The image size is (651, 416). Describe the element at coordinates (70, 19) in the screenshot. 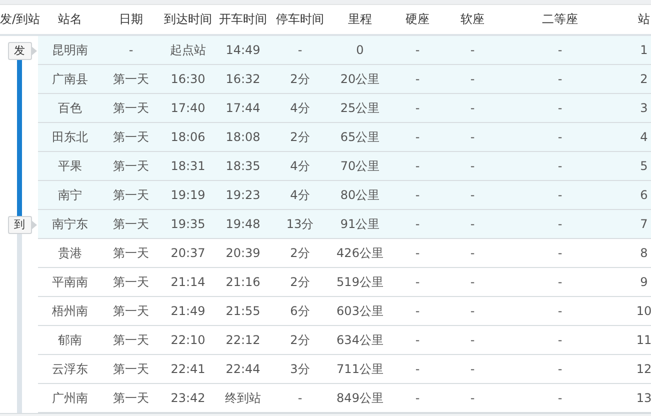

I see `column-header: 站名` at that location.